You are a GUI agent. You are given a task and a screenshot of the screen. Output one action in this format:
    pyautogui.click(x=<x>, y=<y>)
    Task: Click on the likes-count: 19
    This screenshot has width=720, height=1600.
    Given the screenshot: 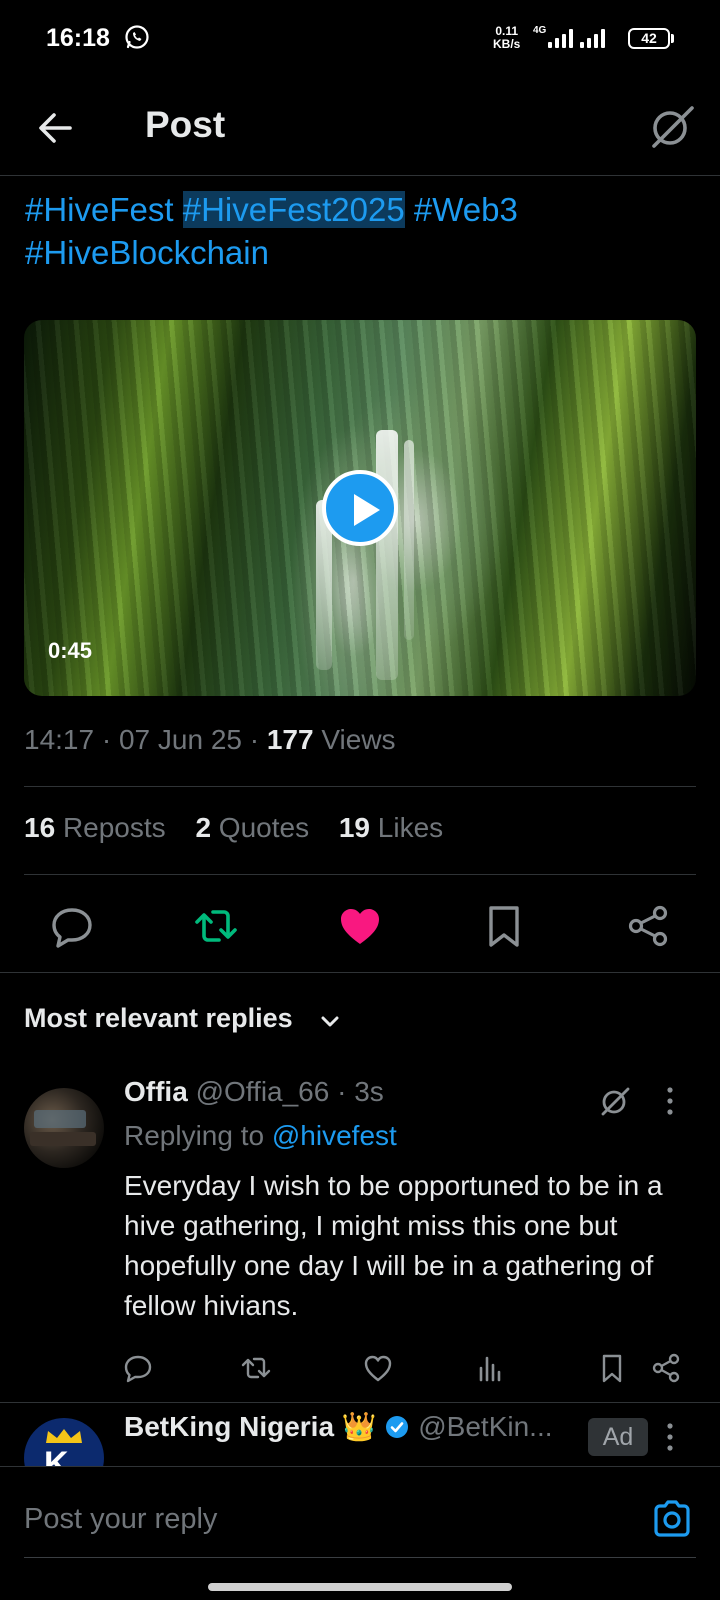 What is the action you would take?
    pyautogui.click(x=354, y=827)
    